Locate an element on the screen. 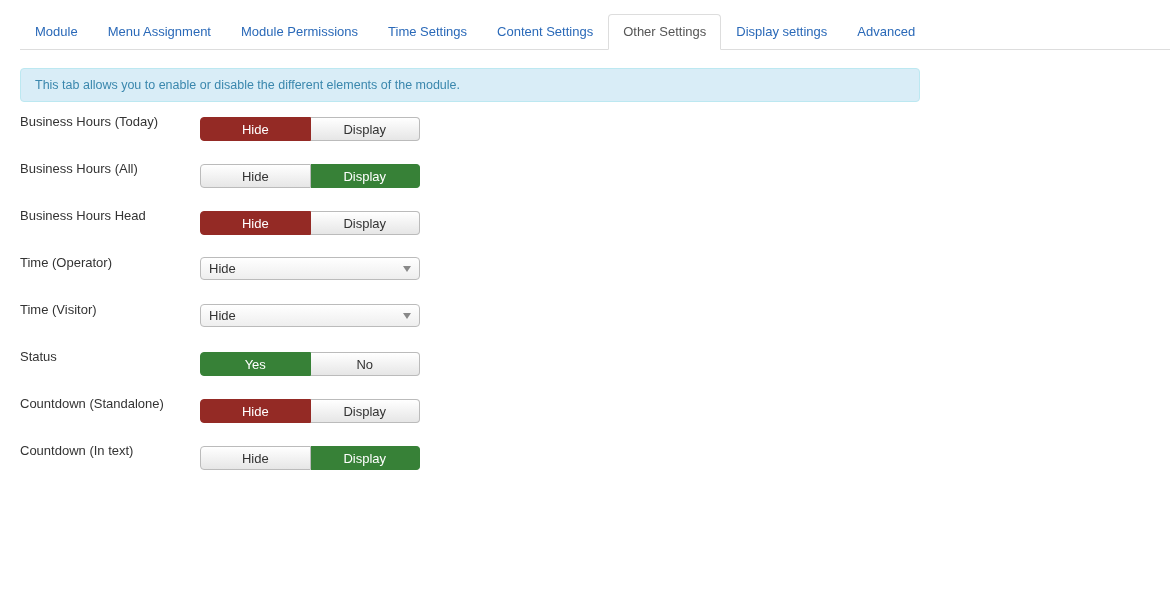 The height and width of the screenshot is (594, 1170). tab: Module is located at coordinates (56, 32).